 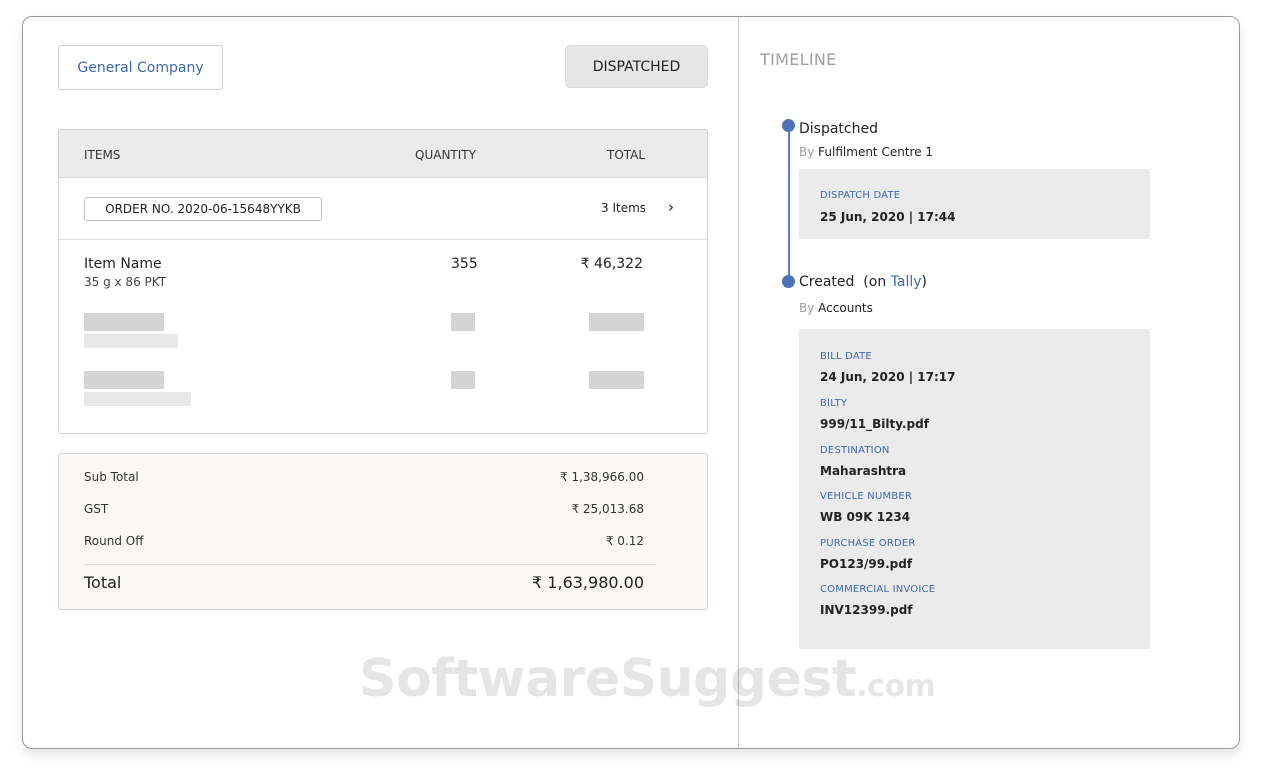 What do you see at coordinates (102, 155) in the screenshot?
I see `column-header-items: ITEMS` at bounding box center [102, 155].